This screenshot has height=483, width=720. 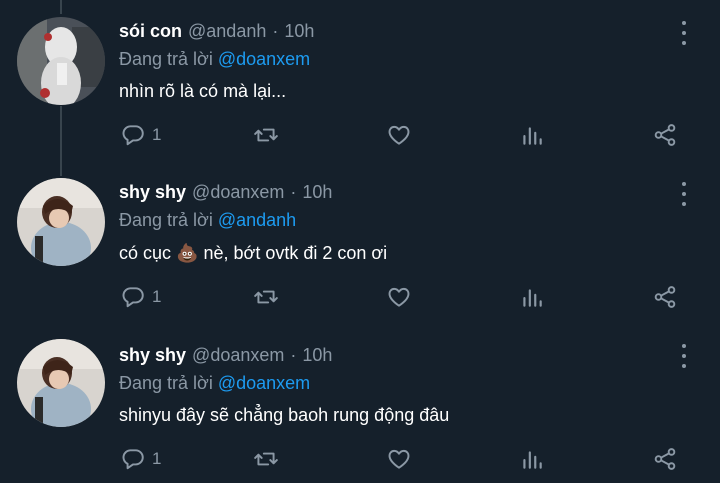 I want to click on mention-link: @andanh, so click(x=257, y=220).